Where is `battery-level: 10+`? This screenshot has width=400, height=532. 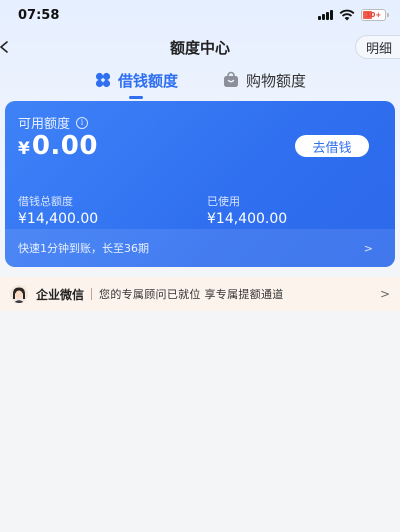 battery-level: 10+ is located at coordinates (373, 15).